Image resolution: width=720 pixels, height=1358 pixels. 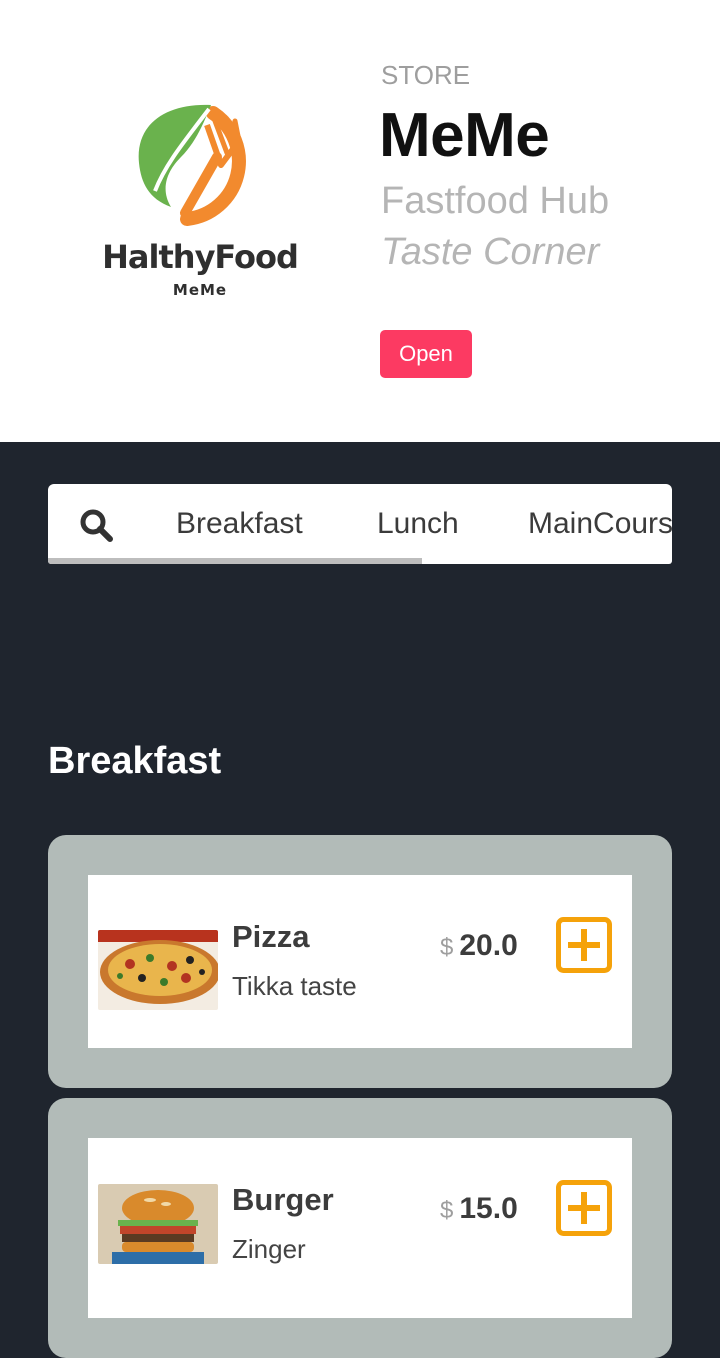 I want to click on leaf-fork-logo-icon, so click(x=192, y=165).